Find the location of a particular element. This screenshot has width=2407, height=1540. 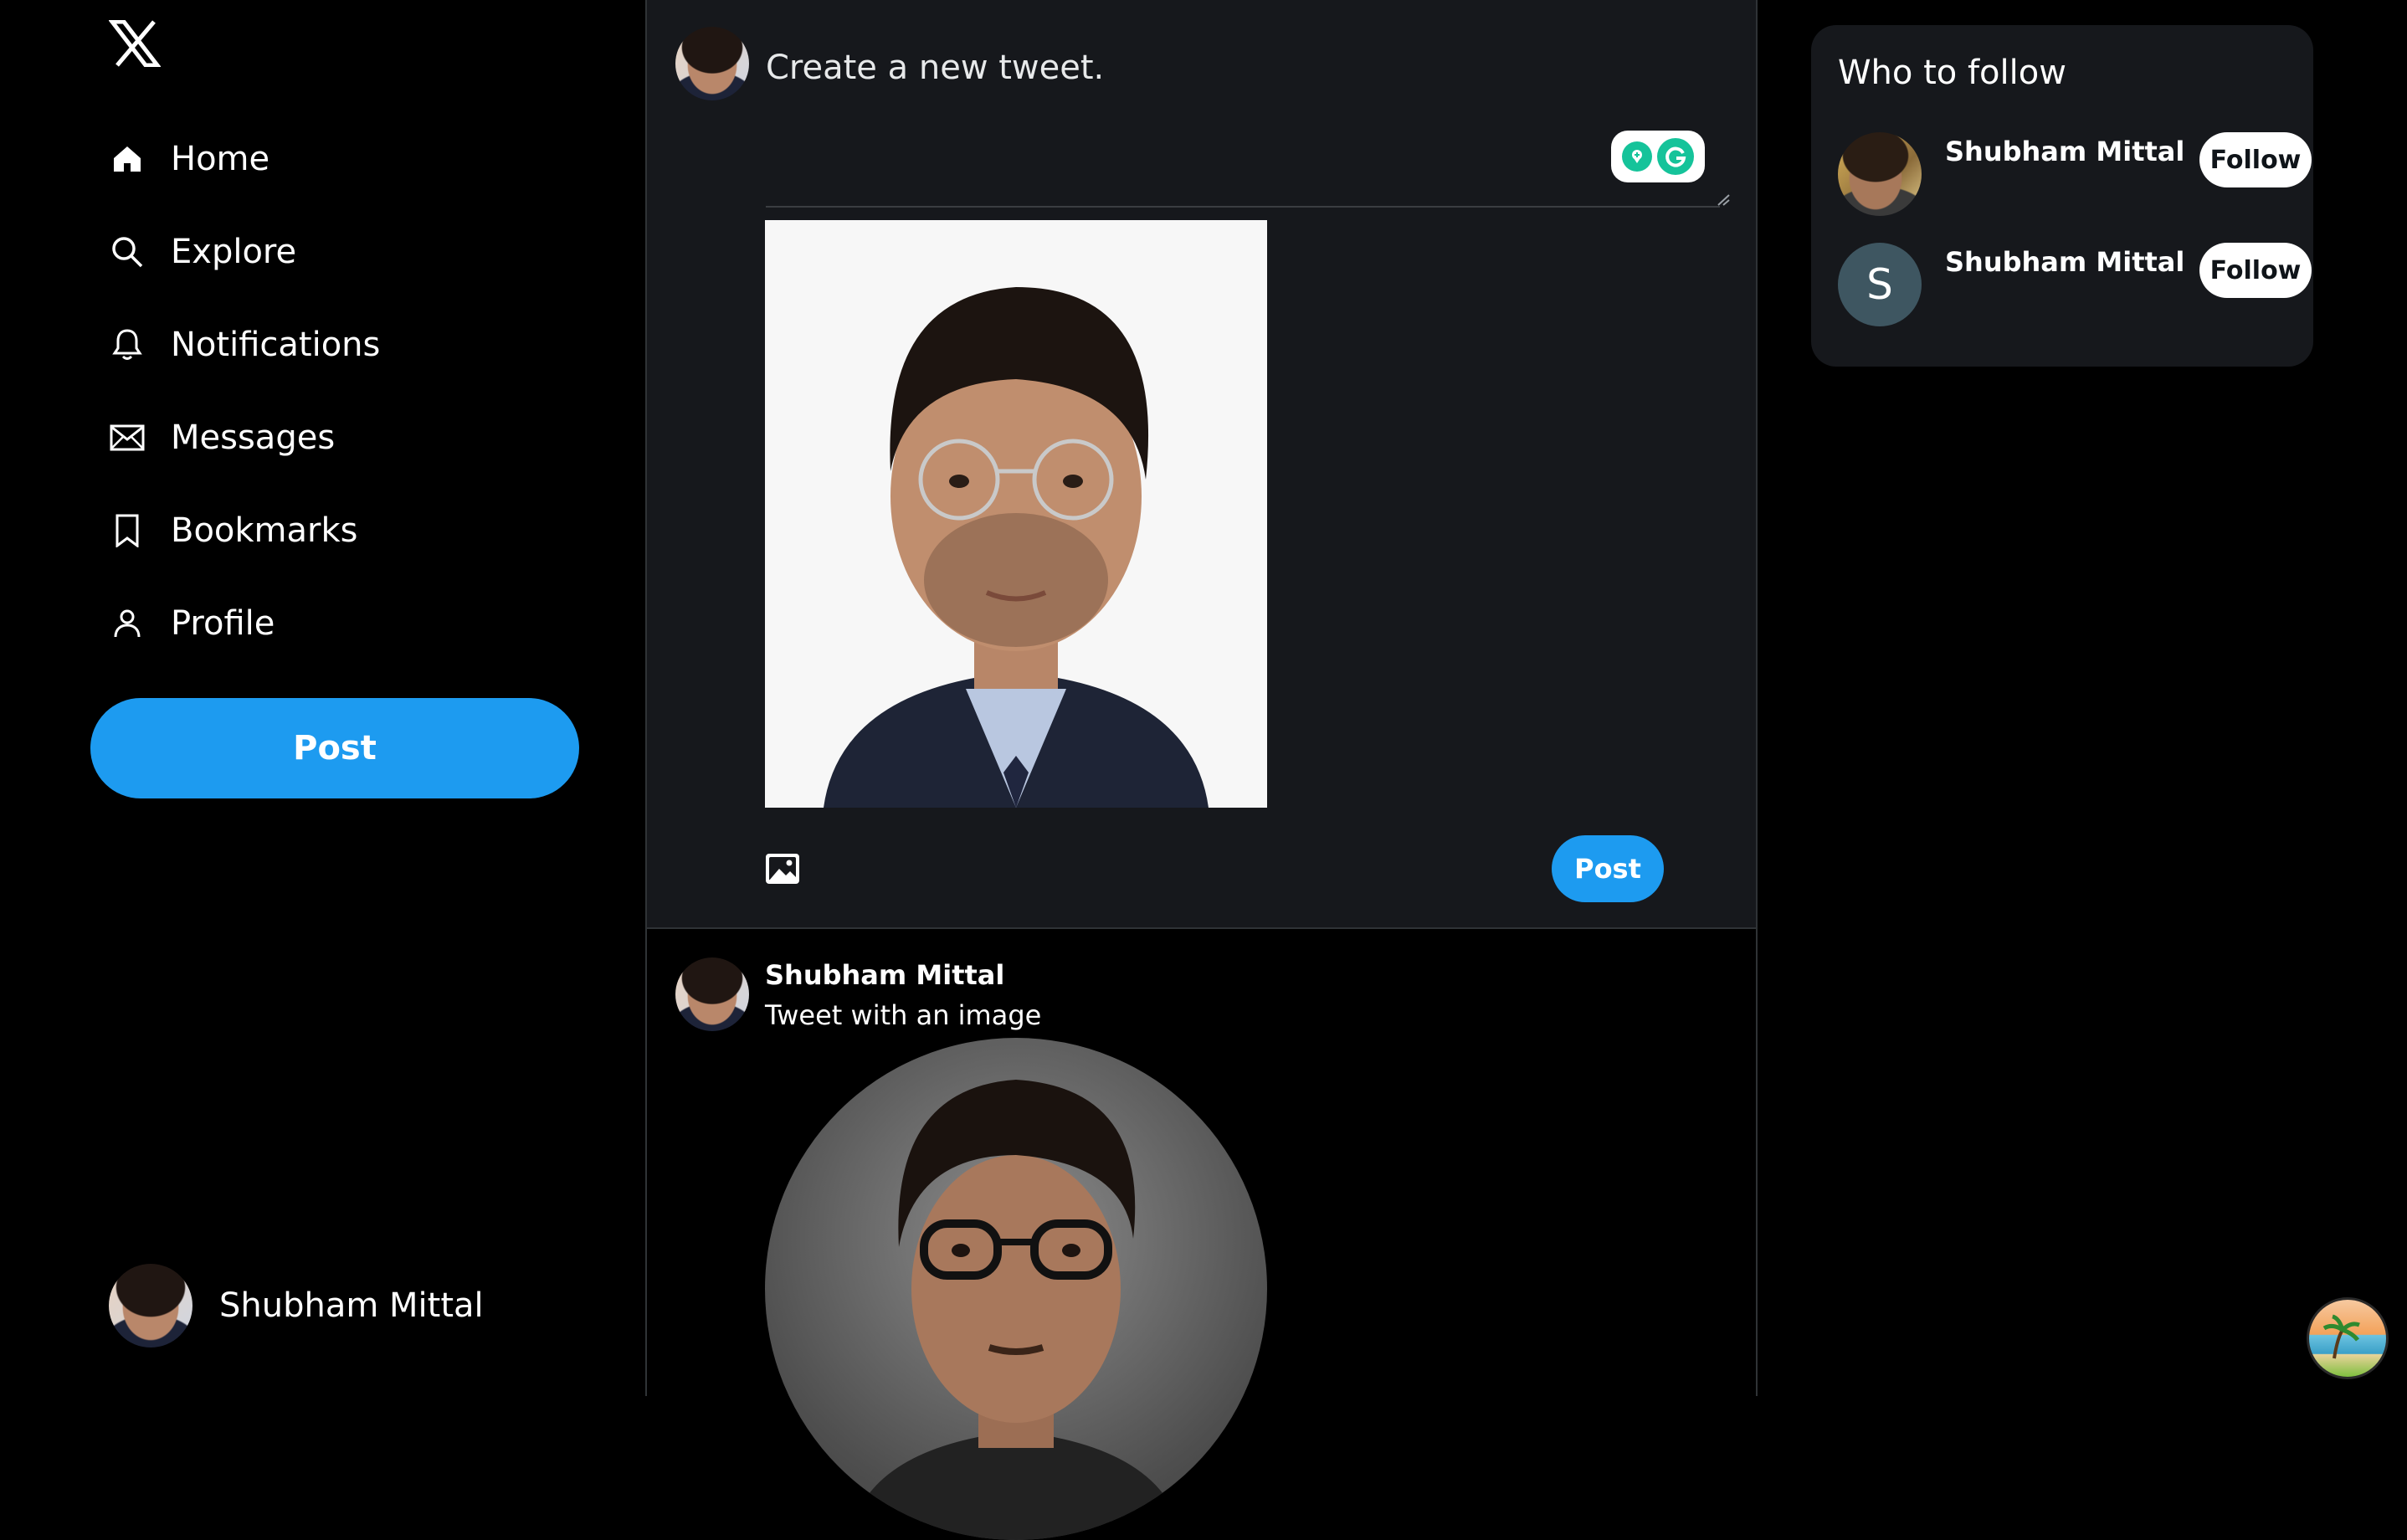

tweet-text: Tweet with an image is located at coordinates (903, 1015).